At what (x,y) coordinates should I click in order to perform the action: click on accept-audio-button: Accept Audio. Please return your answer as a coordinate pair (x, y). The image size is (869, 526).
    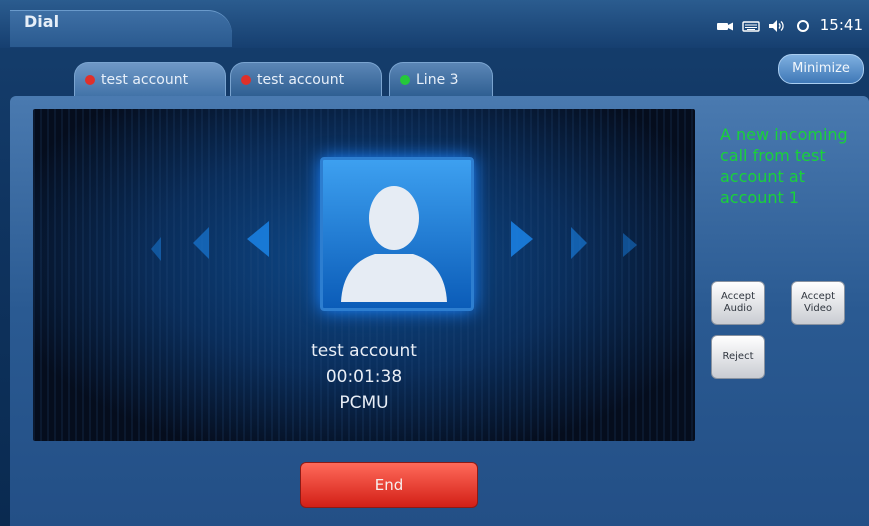
    Looking at the image, I should click on (738, 303).